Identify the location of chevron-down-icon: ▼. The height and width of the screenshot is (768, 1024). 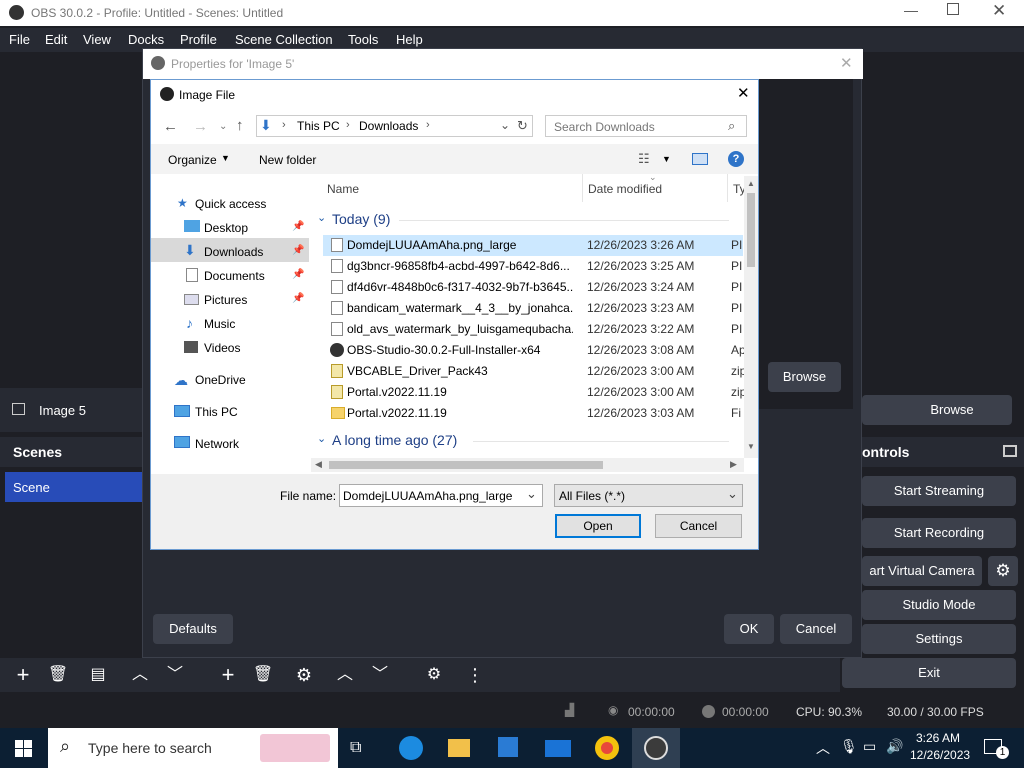
(666, 159).